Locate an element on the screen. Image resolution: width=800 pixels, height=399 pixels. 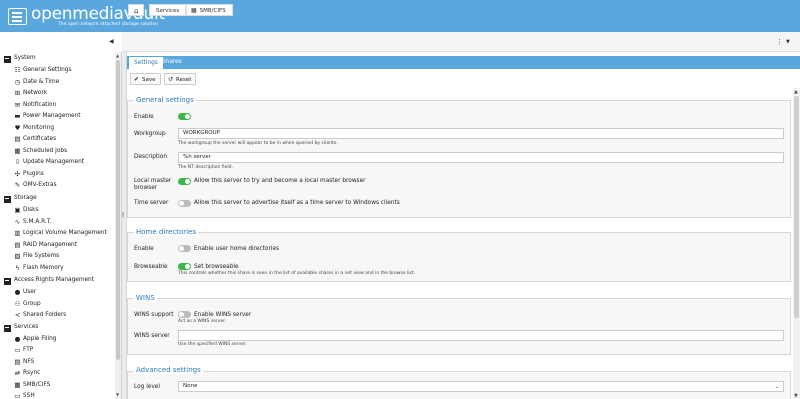
sidebar-item-label: Notification is located at coordinates (40, 104).